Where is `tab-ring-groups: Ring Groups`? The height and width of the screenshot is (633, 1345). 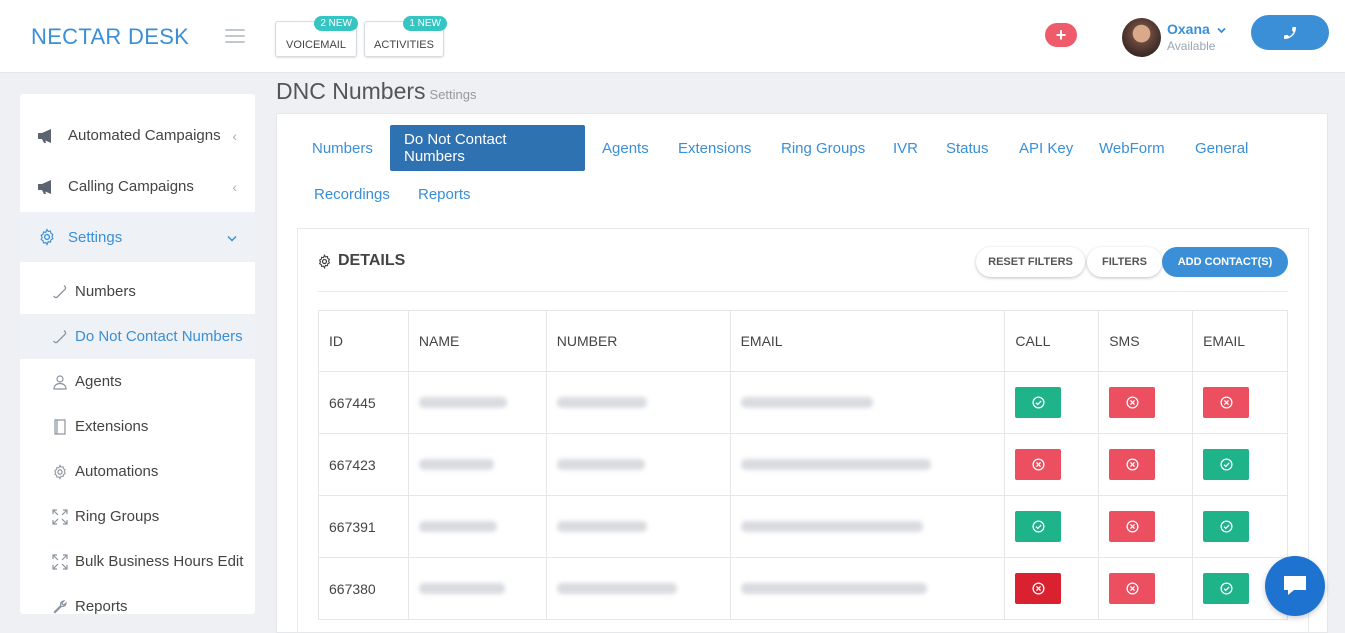
tab-ring-groups: Ring Groups is located at coordinates (823, 148).